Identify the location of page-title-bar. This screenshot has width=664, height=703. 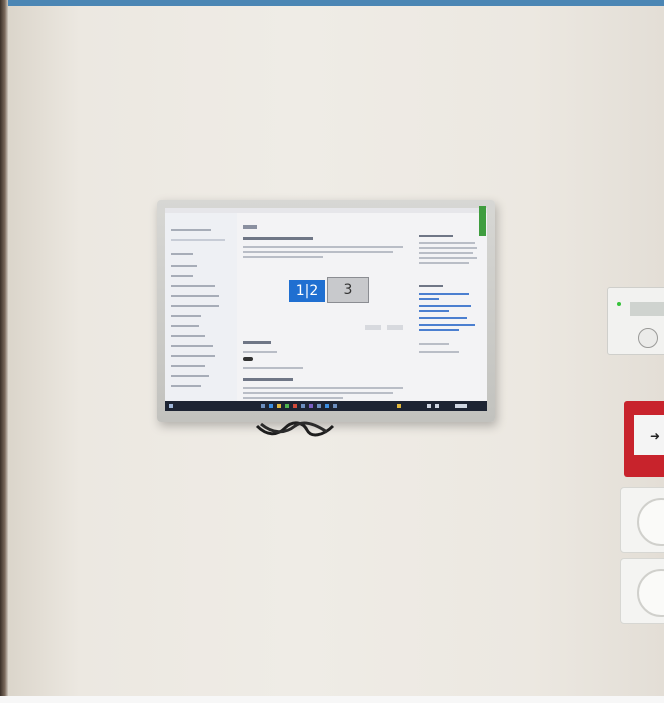
(250, 227).